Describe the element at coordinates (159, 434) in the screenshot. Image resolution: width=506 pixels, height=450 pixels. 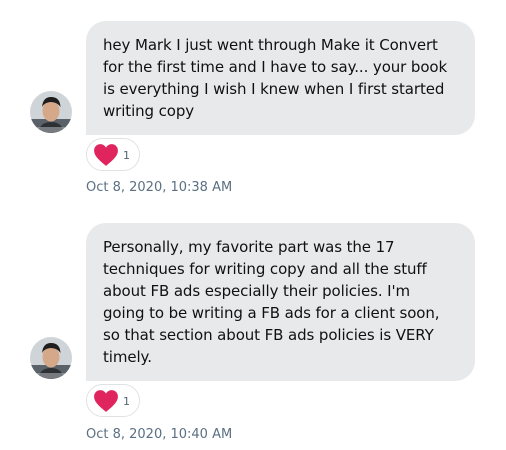
I see `message-timestamp: Oct 8, 2020, 10:40 AM` at that location.